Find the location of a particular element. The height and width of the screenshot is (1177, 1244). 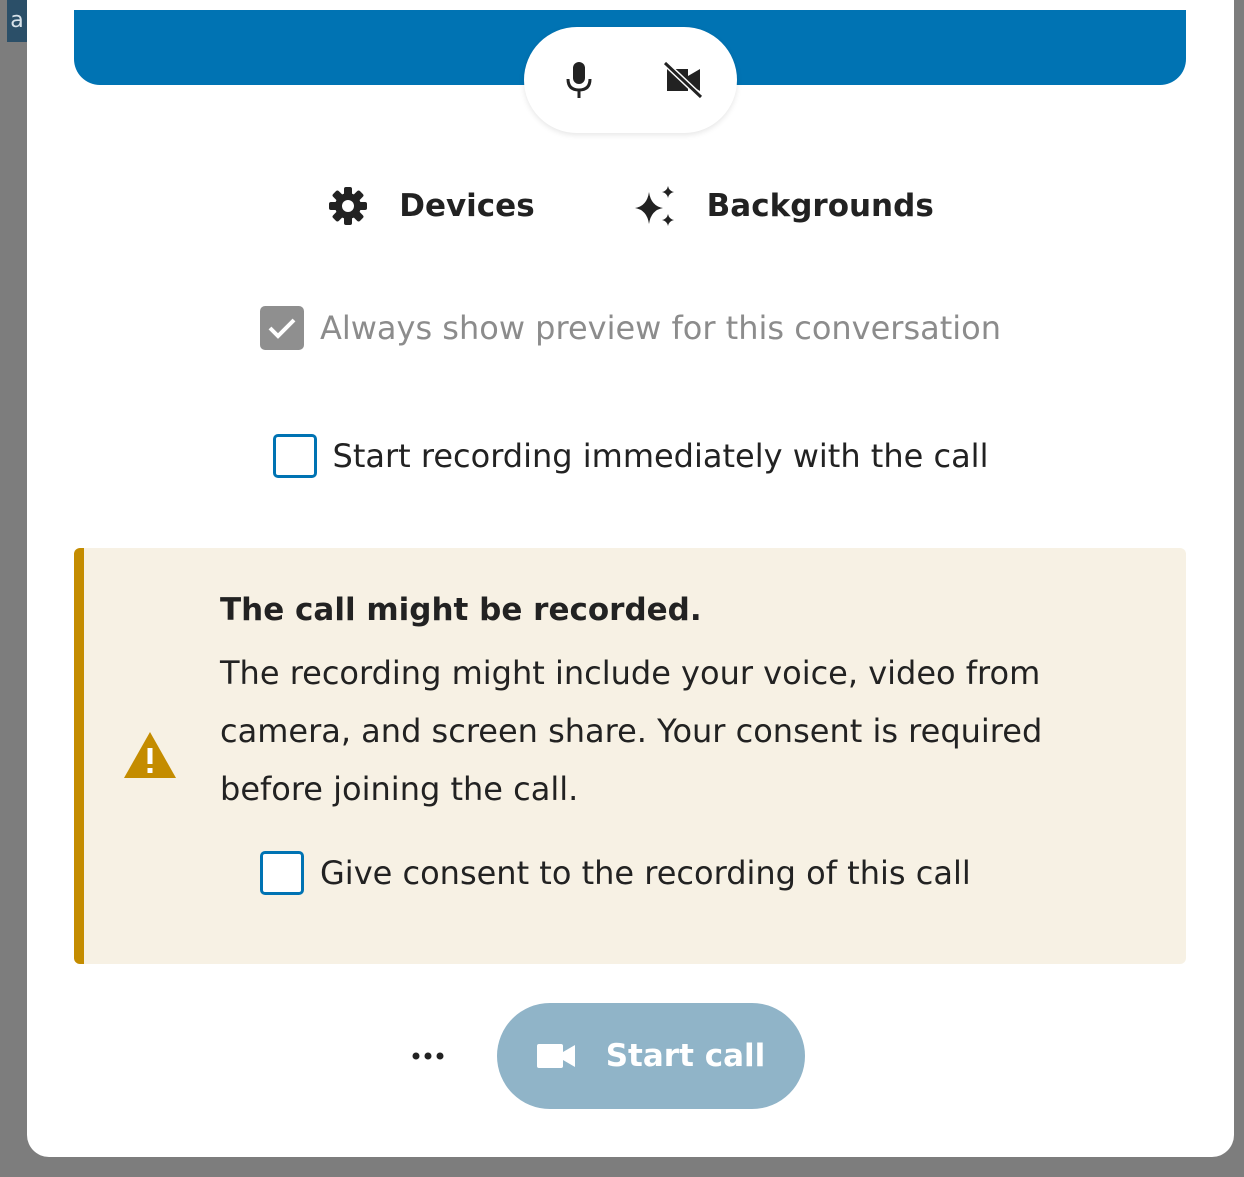

video-camera-icon is located at coordinates (555, 1056).